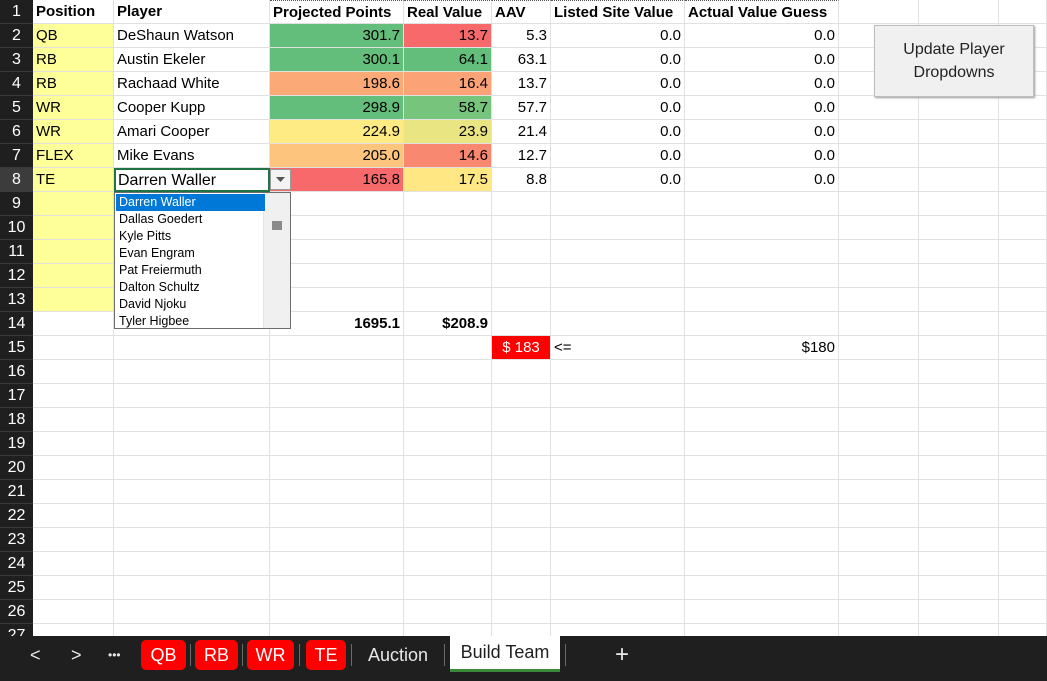  I want to click on row-header: 10, so click(16, 228).